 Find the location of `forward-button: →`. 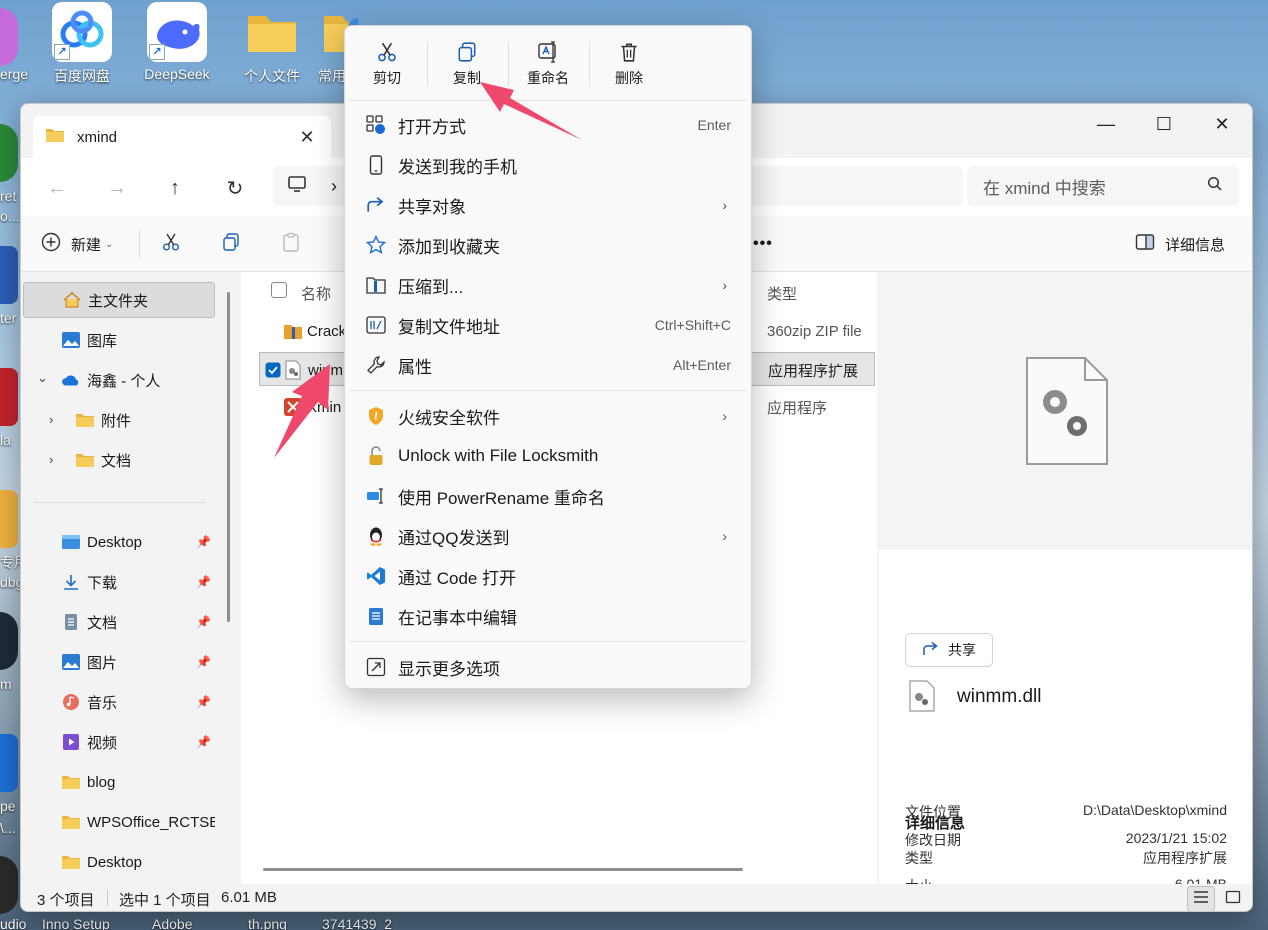

forward-button: → is located at coordinates (117, 188).